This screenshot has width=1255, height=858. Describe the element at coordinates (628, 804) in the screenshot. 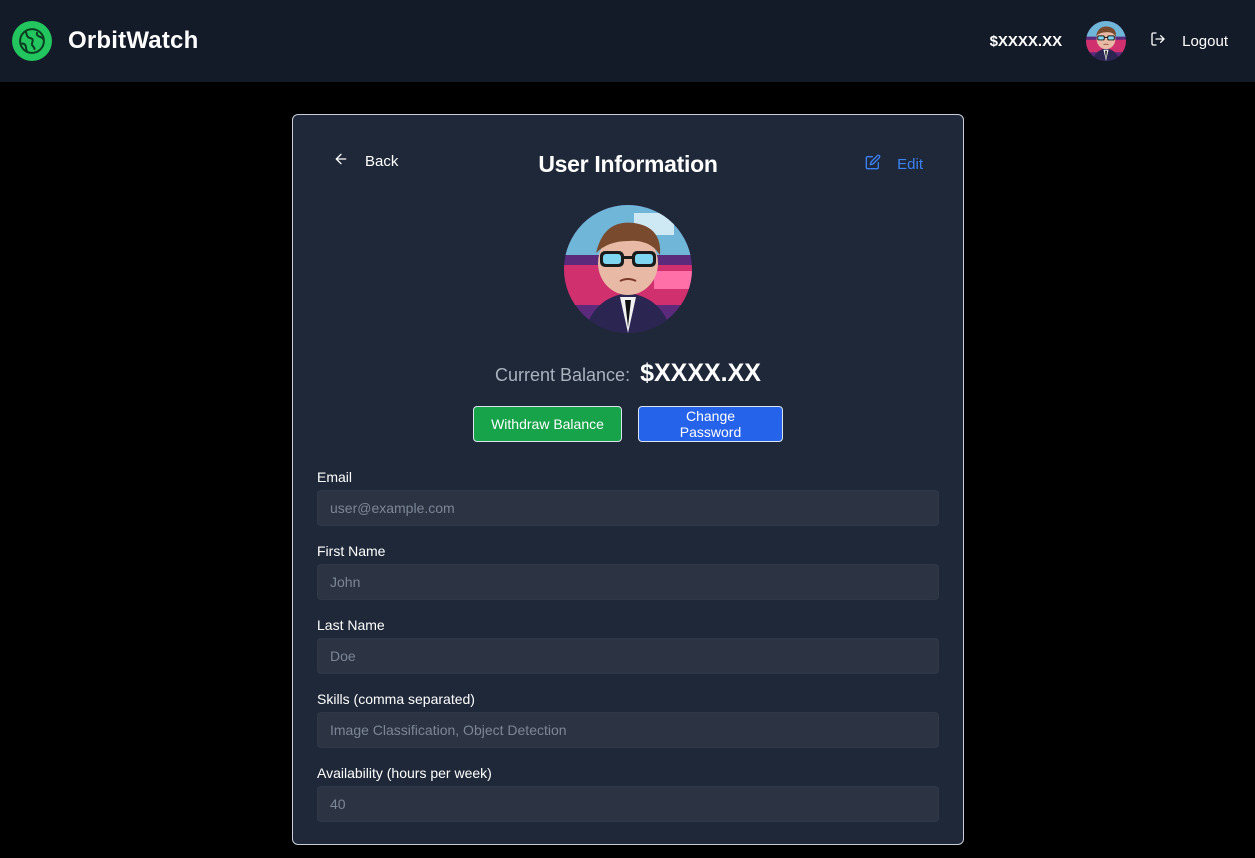

I see `availability-field` at that location.